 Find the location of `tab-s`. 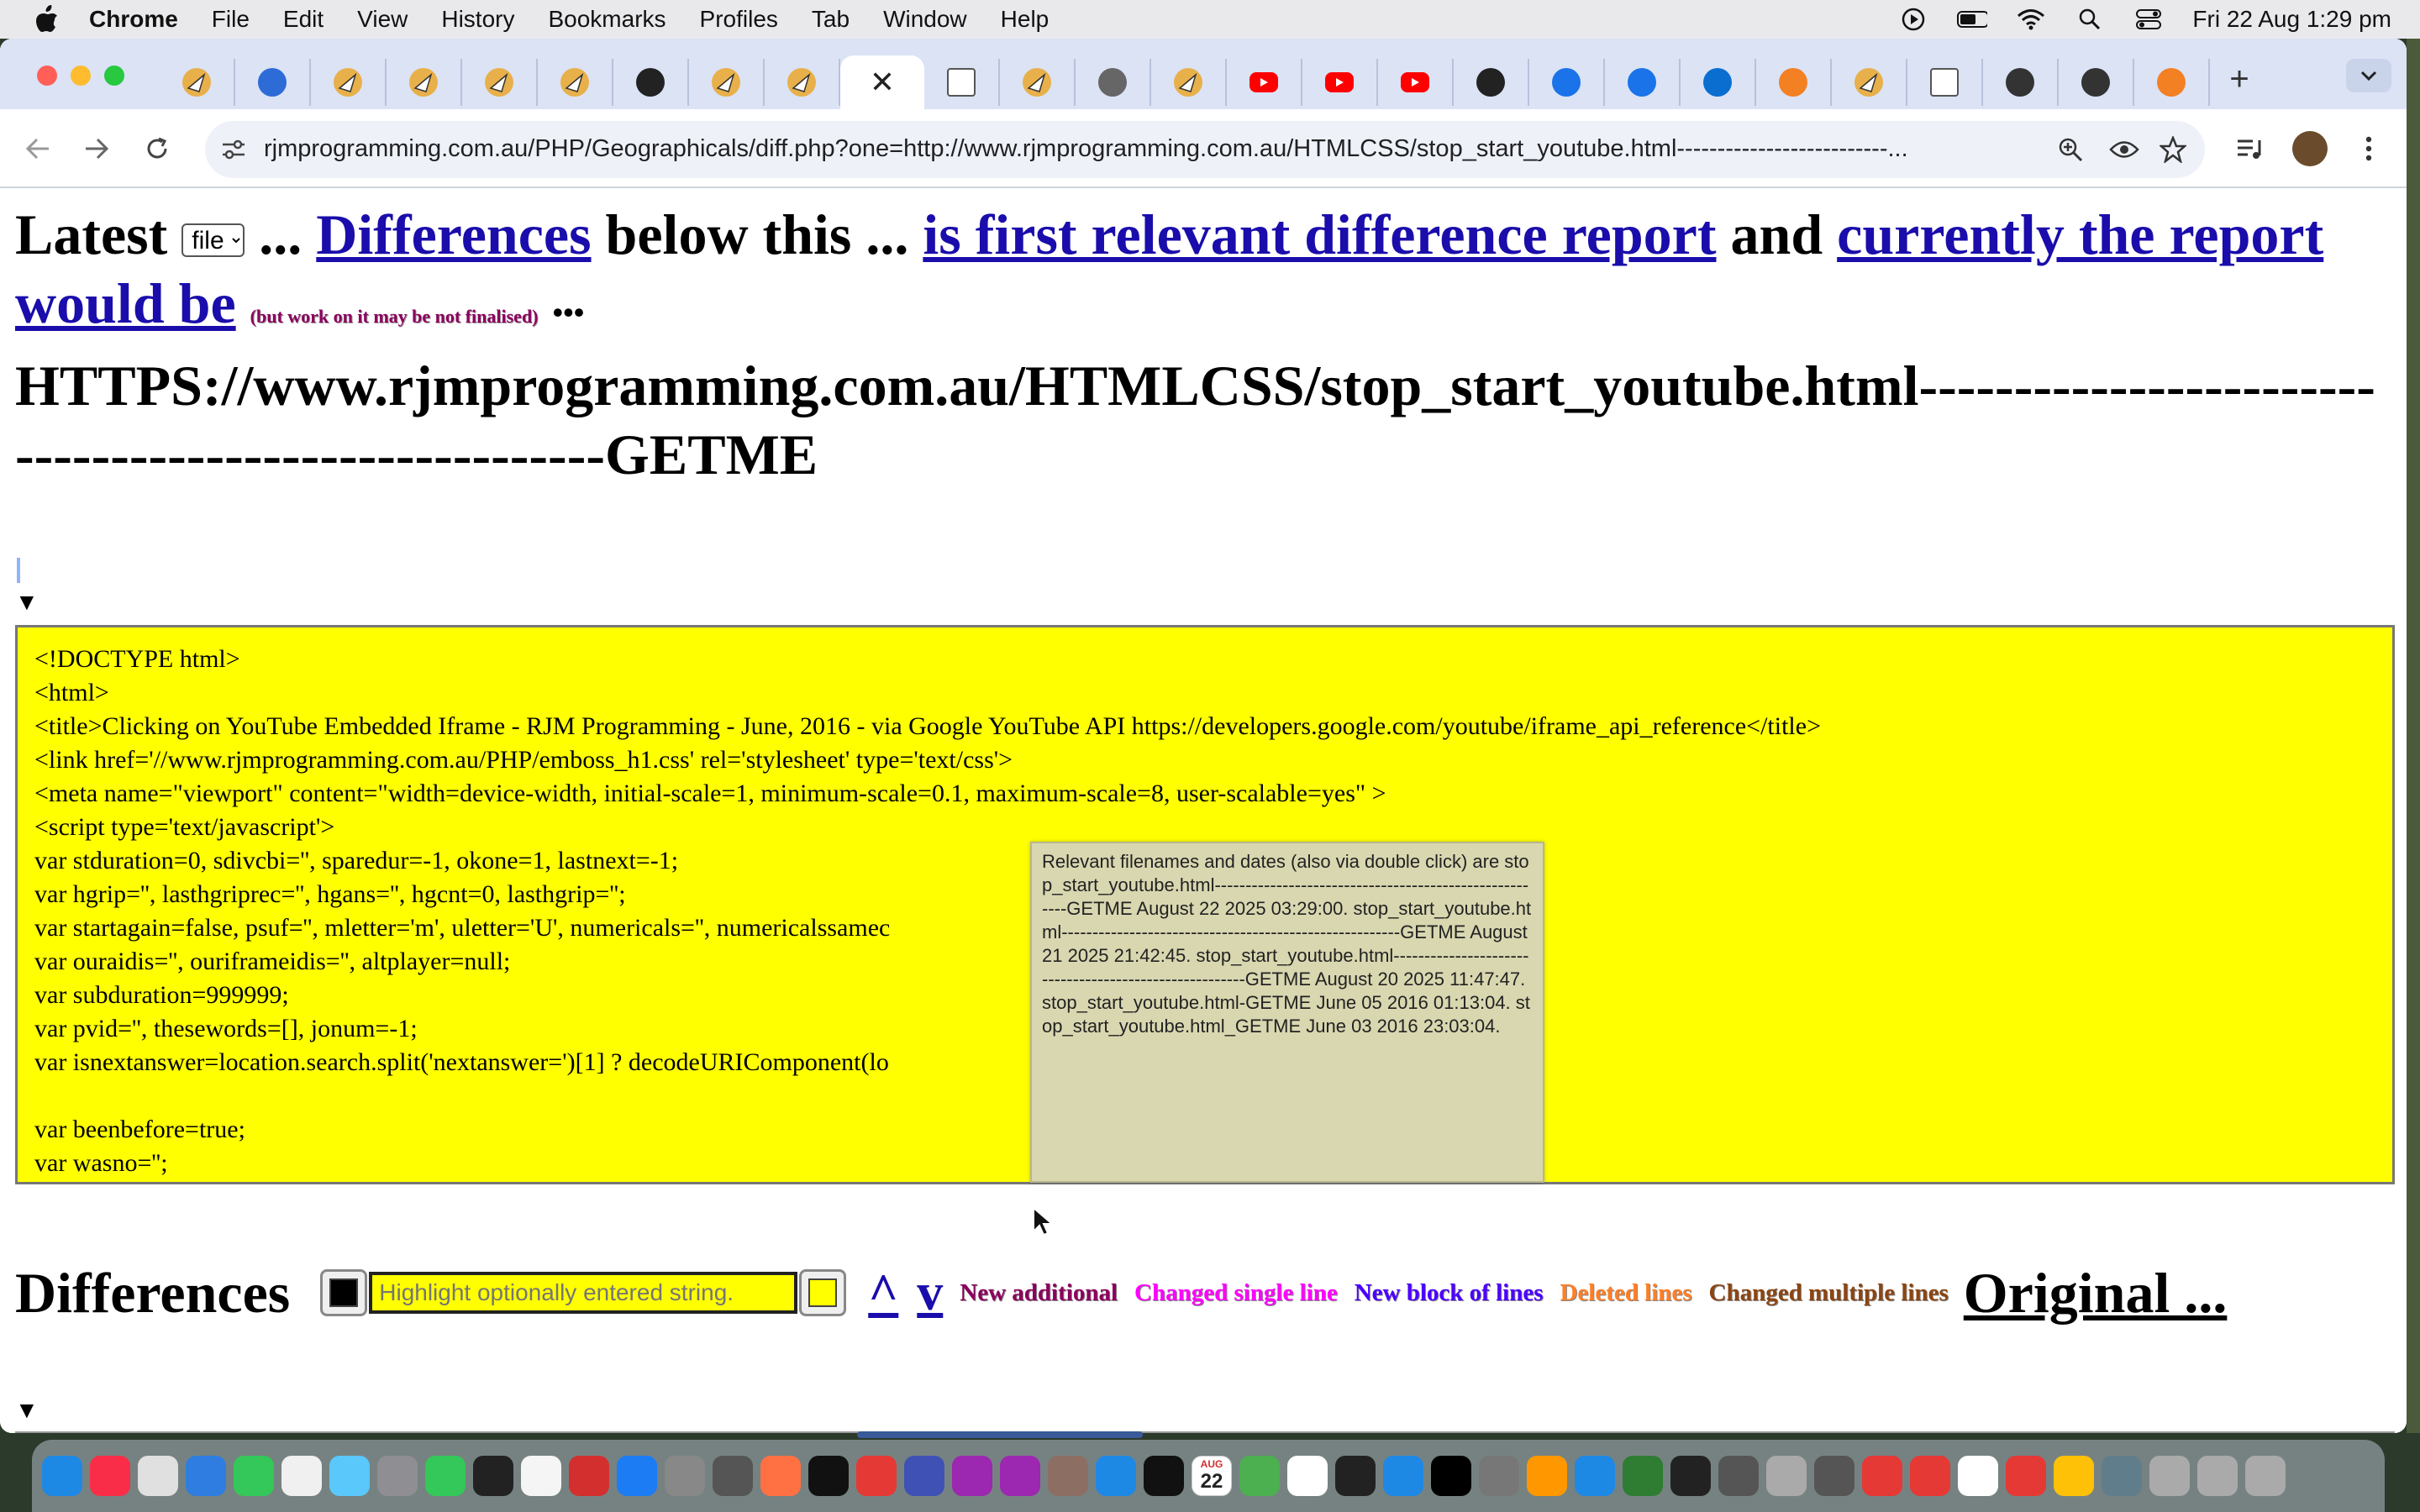

tab-s is located at coordinates (1492, 82).